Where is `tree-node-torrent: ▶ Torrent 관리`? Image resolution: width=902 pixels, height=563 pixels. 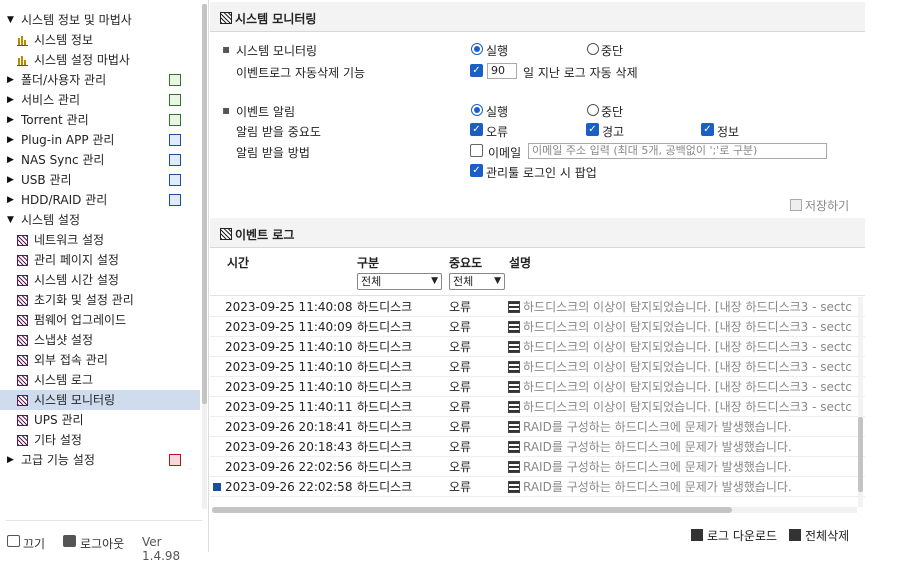 tree-node-torrent: ▶ Torrent 관리 is located at coordinates (100, 120).